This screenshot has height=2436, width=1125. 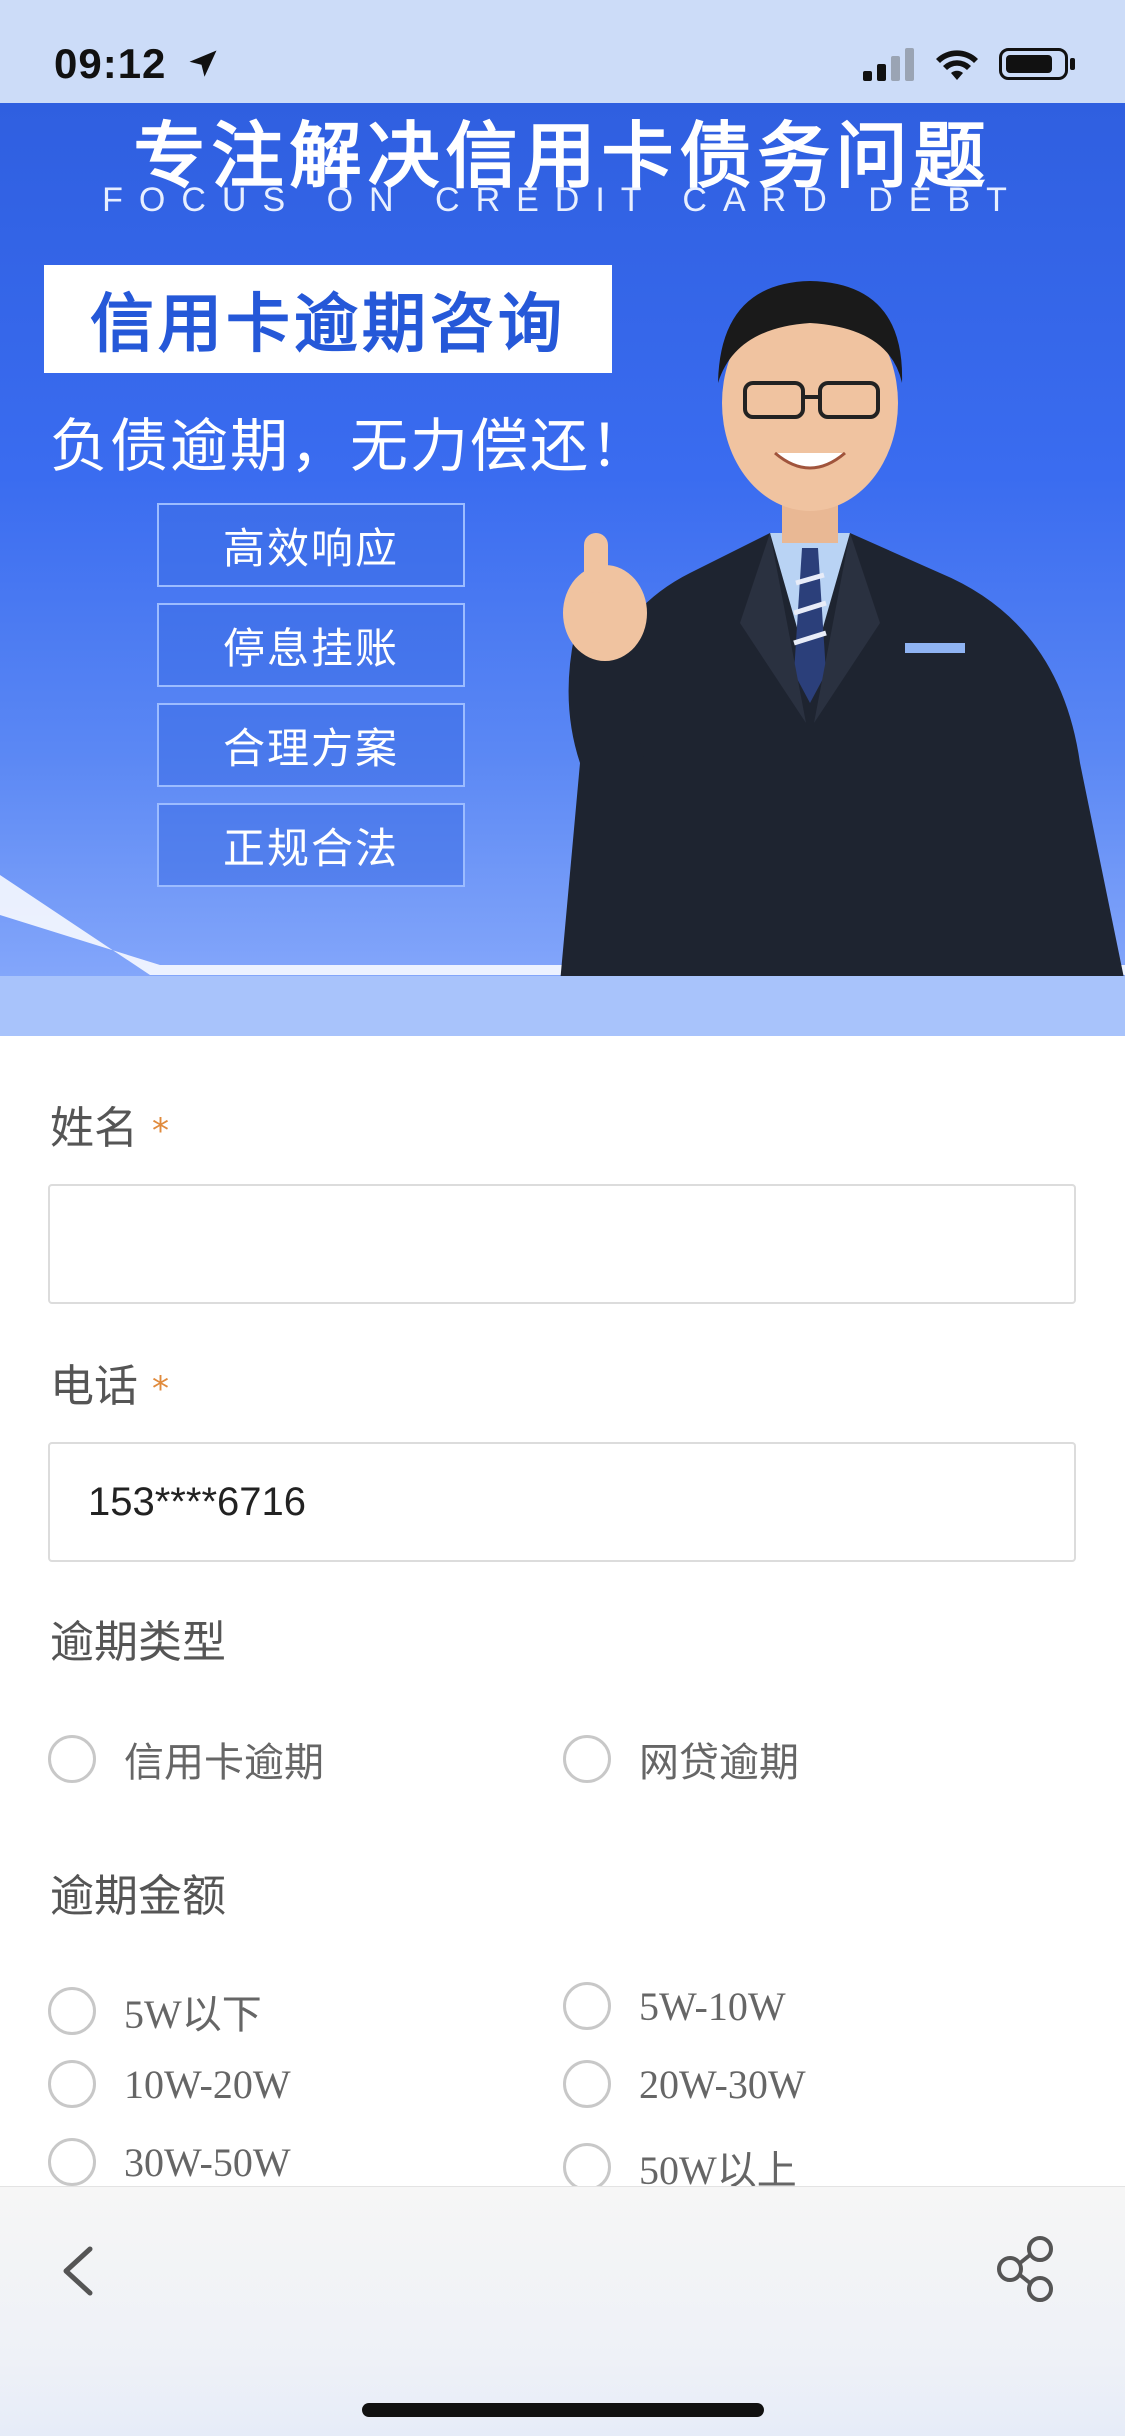 I want to click on radio-label: 5W-10W, so click(x=712, y=2006).